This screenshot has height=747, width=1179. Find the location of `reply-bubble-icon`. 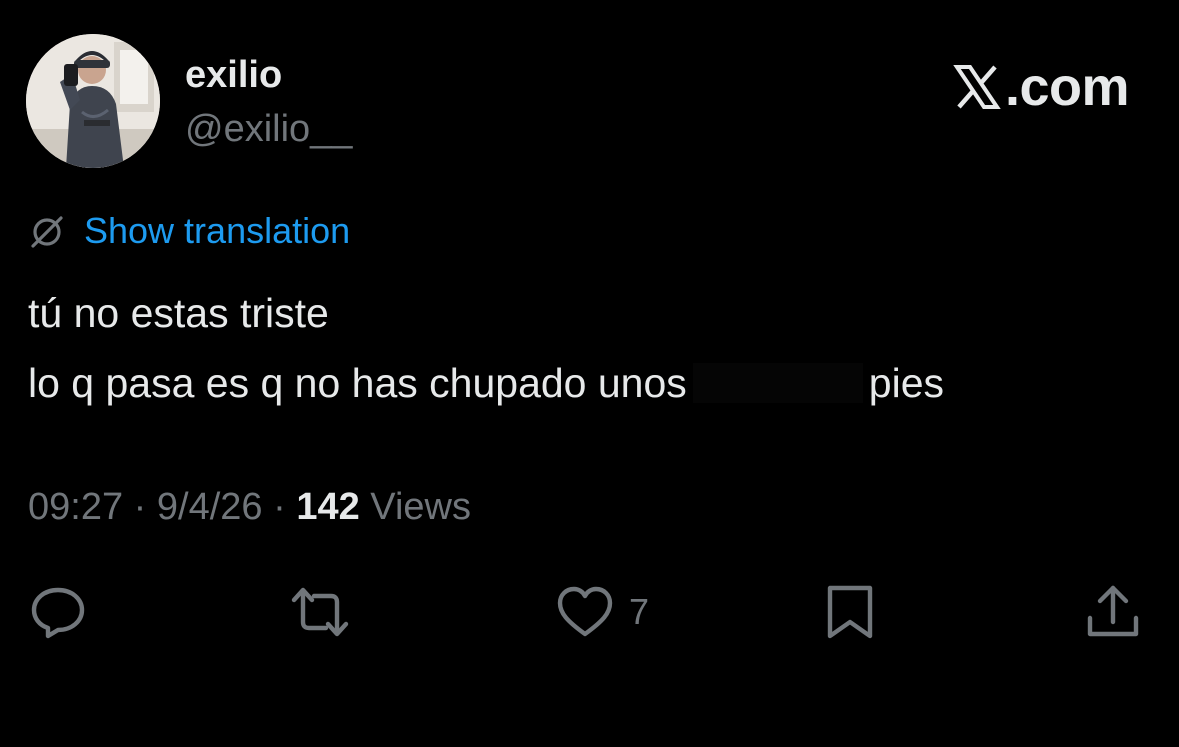

reply-bubble-icon is located at coordinates (58, 613).